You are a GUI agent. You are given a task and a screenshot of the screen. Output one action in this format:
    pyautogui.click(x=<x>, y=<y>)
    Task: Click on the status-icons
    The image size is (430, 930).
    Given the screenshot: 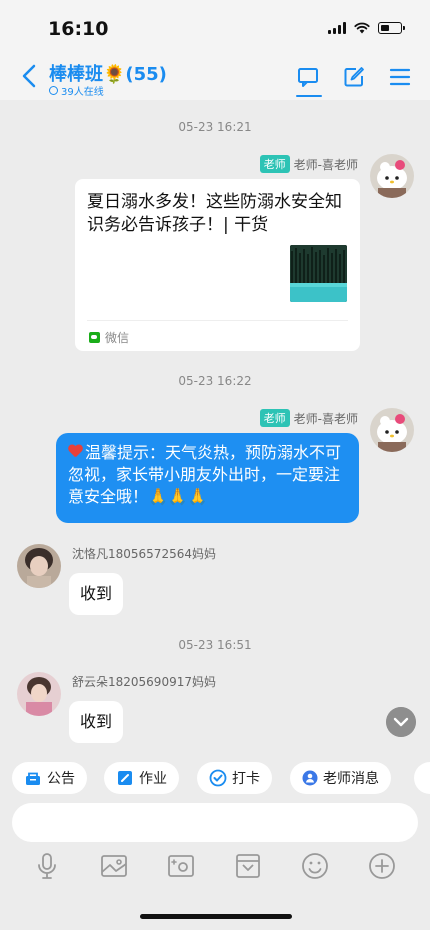 What is the action you would take?
    pyautogui.click(x=366, y=28)
    